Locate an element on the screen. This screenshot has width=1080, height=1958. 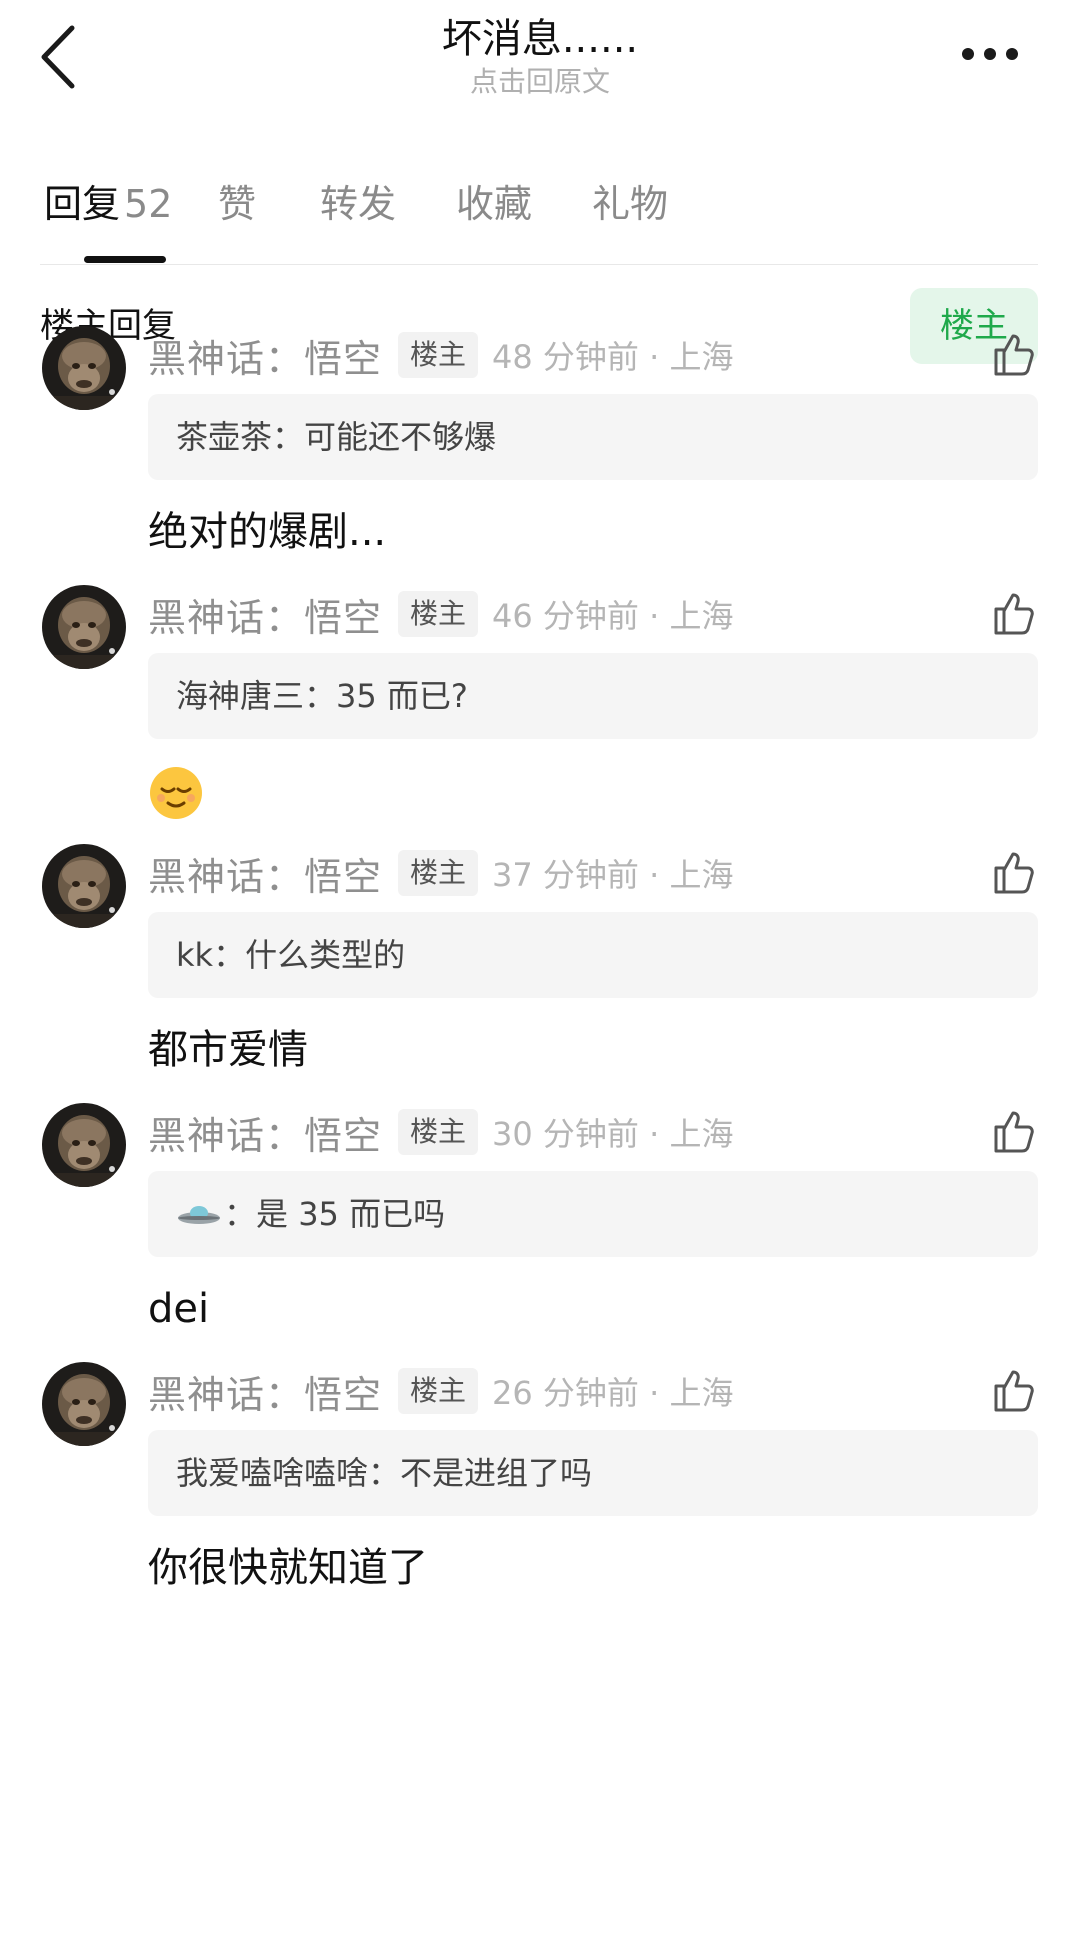
timestamp-location: 37 分钟前 · 上海 is located at coordinates (613, 875).